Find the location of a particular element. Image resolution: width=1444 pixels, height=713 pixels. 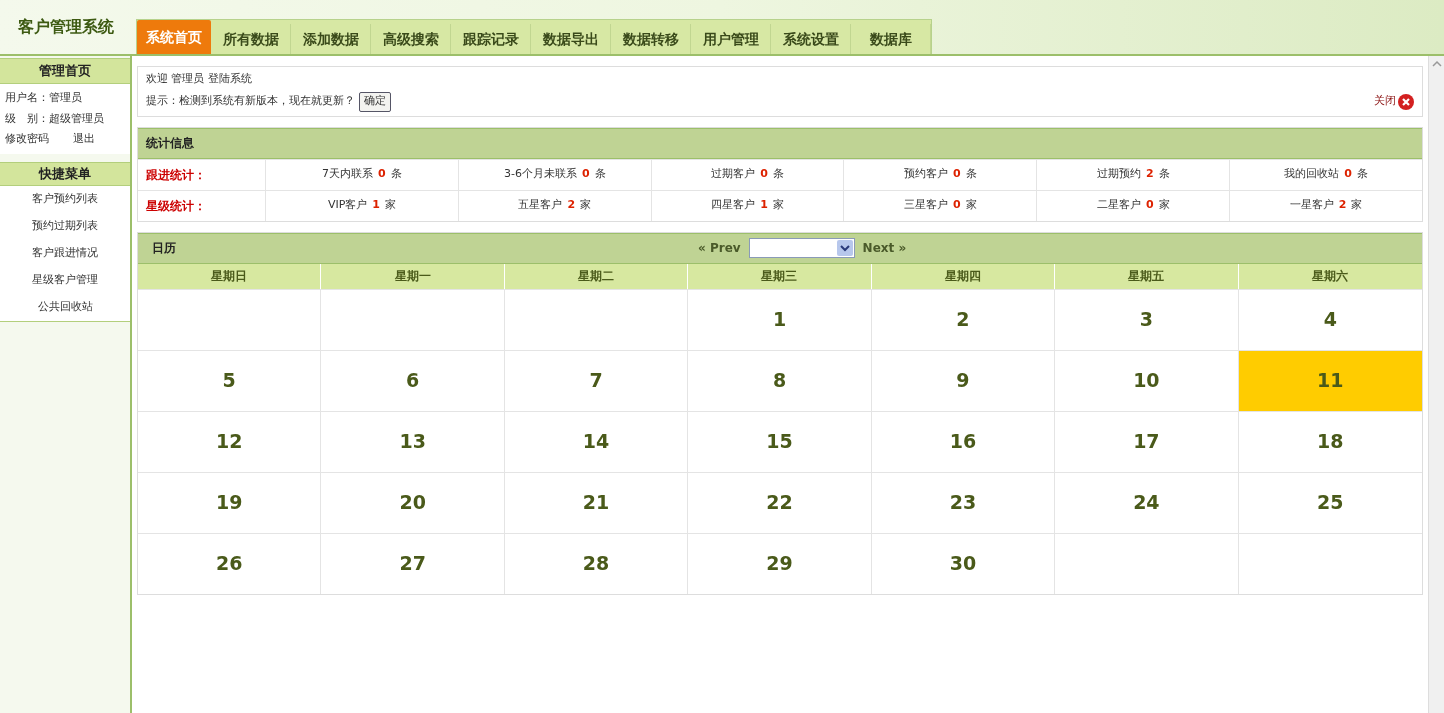

stats-item-text: 二星客户 0 家 is located at coordinates (1133, 205).